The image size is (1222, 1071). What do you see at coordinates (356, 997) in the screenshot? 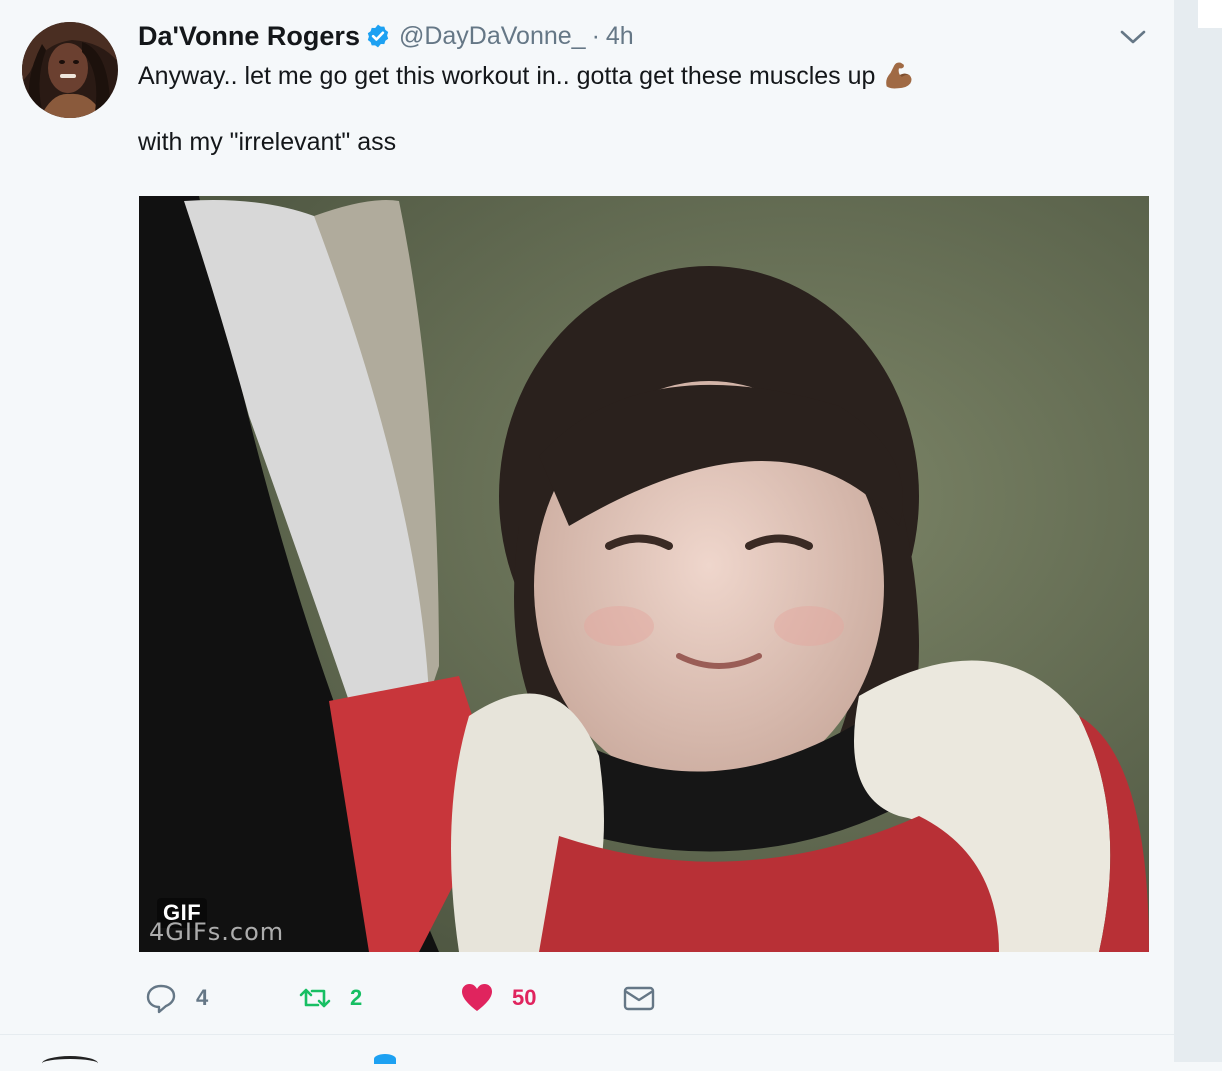
I see `retweet-count: 2` at bounding box center [356, 997].